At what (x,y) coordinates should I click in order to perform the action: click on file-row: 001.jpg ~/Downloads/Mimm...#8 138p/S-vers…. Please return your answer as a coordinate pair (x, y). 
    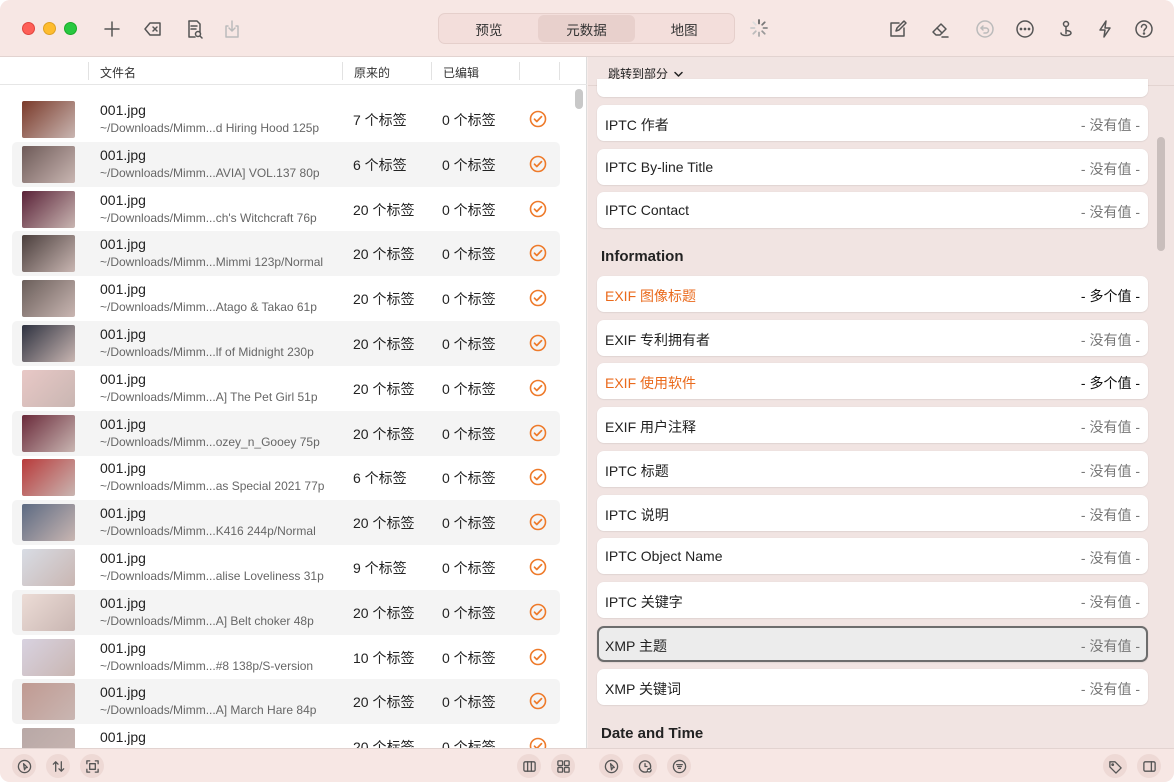
    Looking at the image, I should click on (286, 657).